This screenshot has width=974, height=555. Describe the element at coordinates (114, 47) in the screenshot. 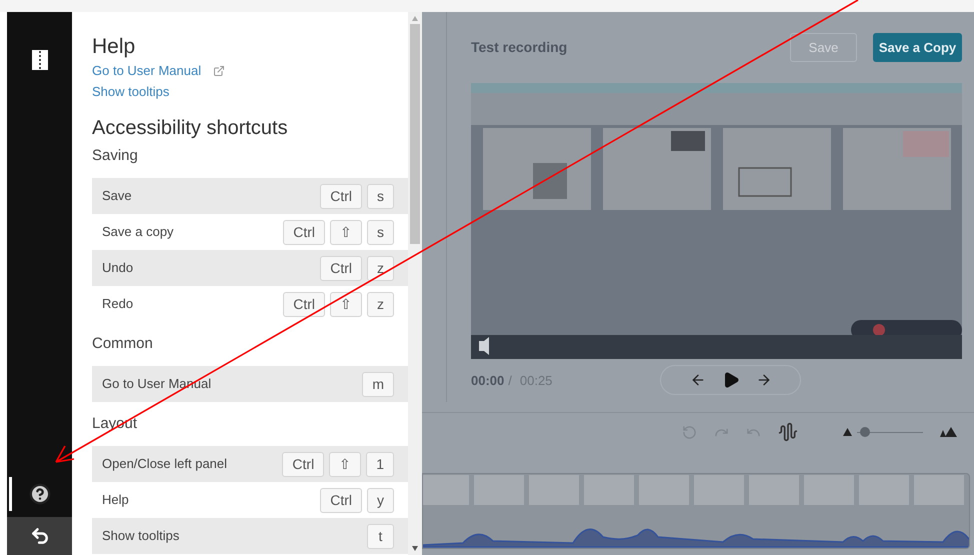

I see `help-title: Help` at that location.